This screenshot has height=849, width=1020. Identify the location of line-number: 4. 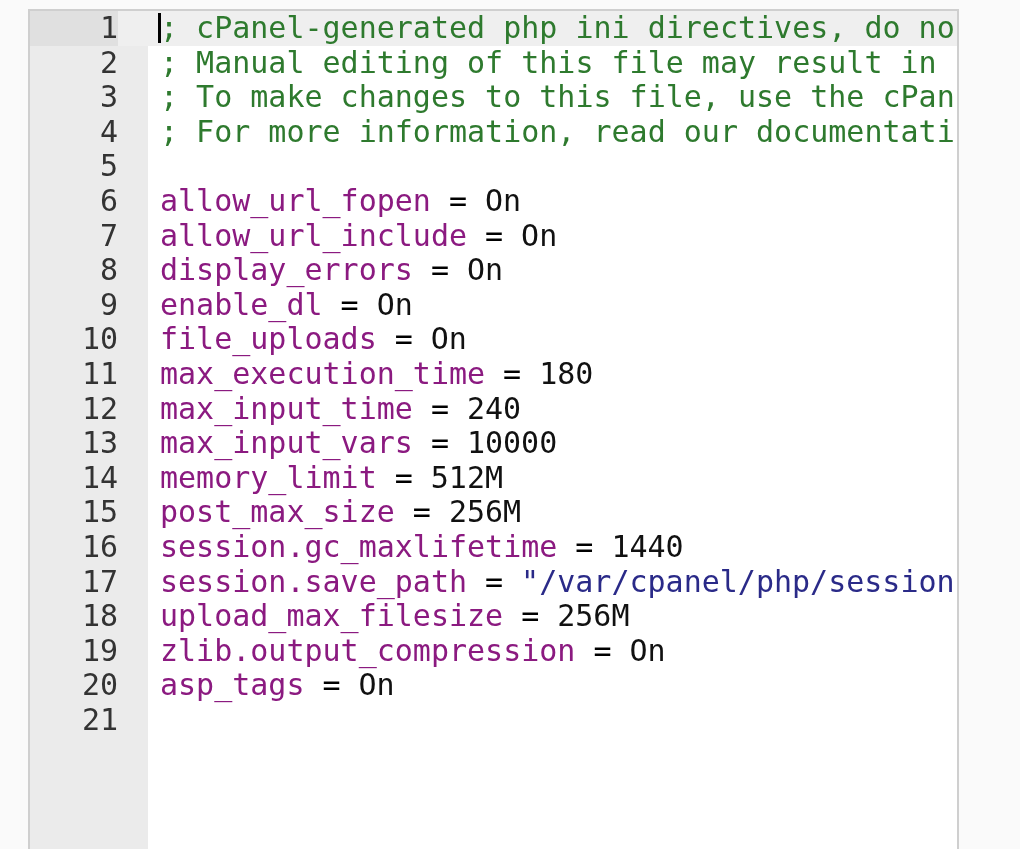
(108, 132).